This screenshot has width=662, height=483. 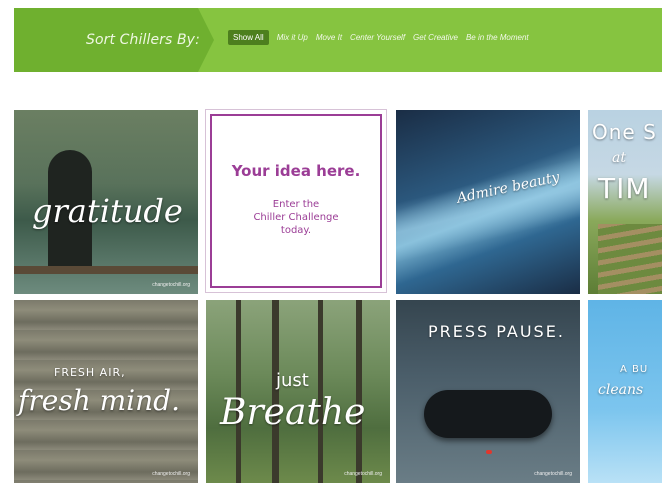 I want to click on controller-light, so click(x=489, y=452).